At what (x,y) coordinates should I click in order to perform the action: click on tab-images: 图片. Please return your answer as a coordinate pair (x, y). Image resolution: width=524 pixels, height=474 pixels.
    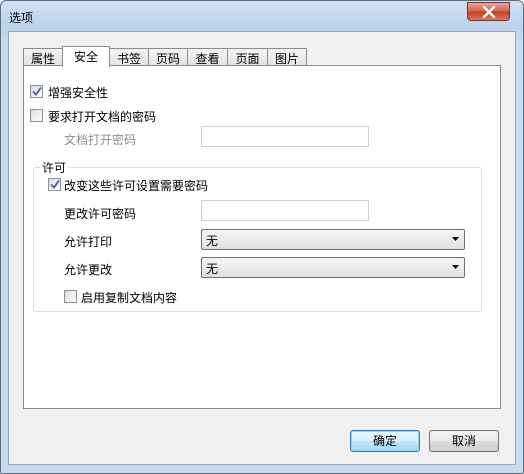
    Looking at the image, I should click on (287, 57).